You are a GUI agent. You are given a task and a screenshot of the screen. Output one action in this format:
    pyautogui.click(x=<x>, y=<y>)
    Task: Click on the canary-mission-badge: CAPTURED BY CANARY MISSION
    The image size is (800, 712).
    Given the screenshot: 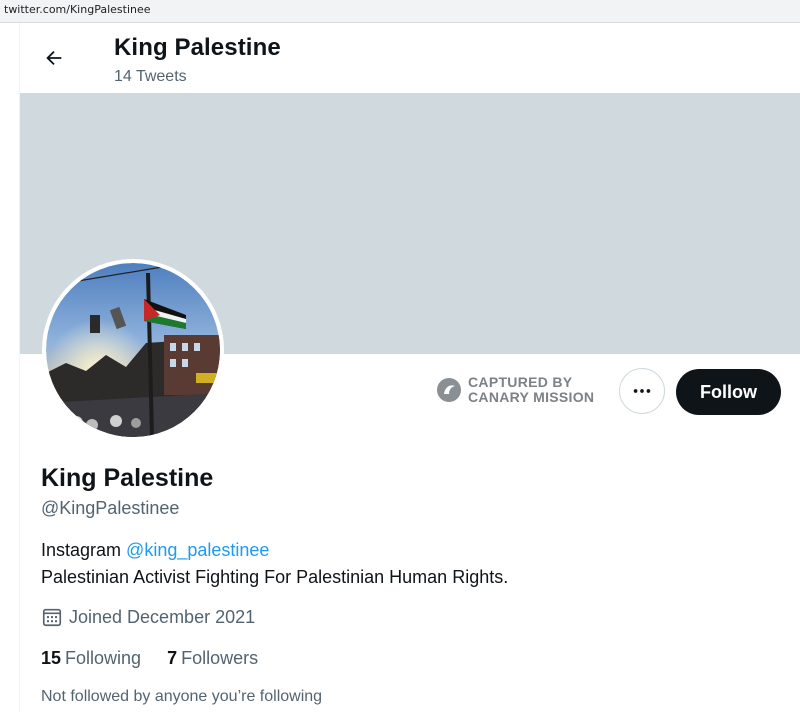 What is the action you would take?
    pyautogui.click(x=515, y=390)
    